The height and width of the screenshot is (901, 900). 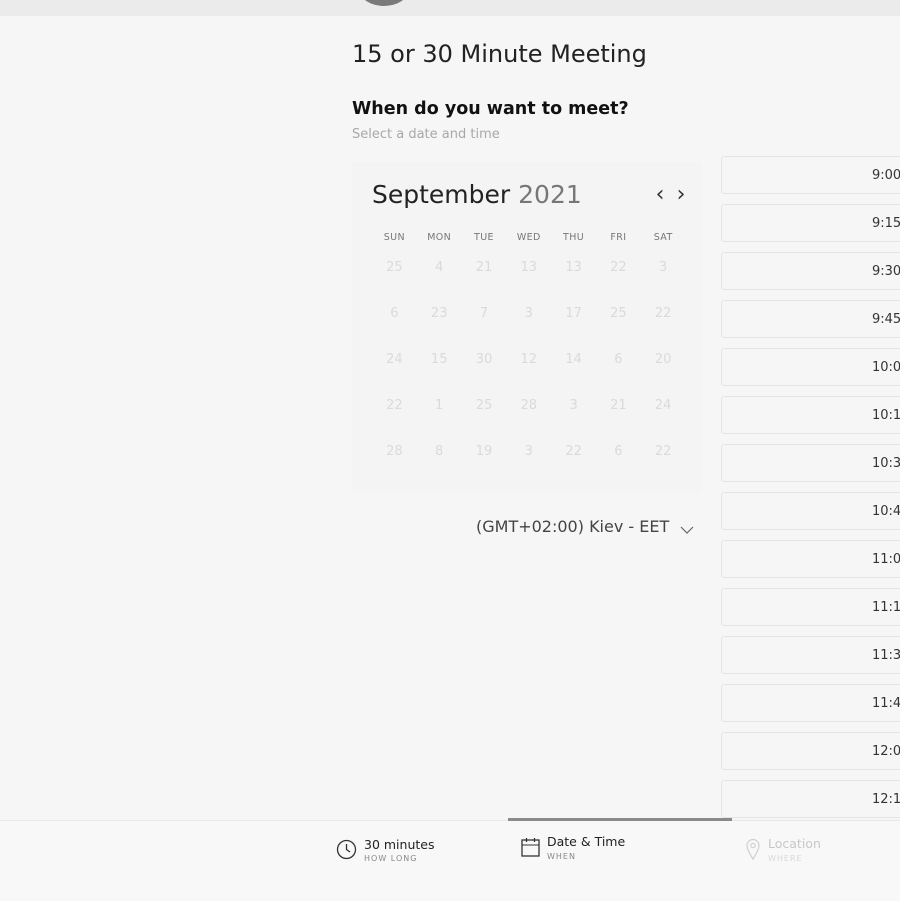 I want to click on time-slot-button: 9:30, so click(x=810, y=271).